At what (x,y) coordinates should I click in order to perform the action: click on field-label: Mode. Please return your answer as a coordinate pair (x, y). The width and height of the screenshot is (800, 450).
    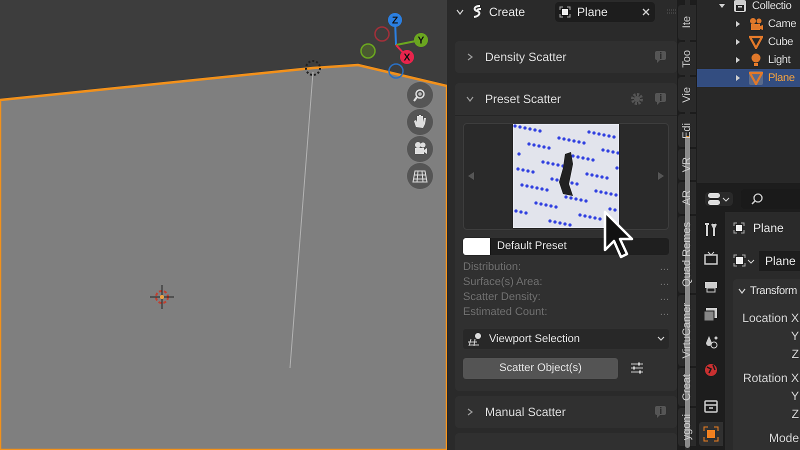
    Looking at the image, I should click on (783, 438).